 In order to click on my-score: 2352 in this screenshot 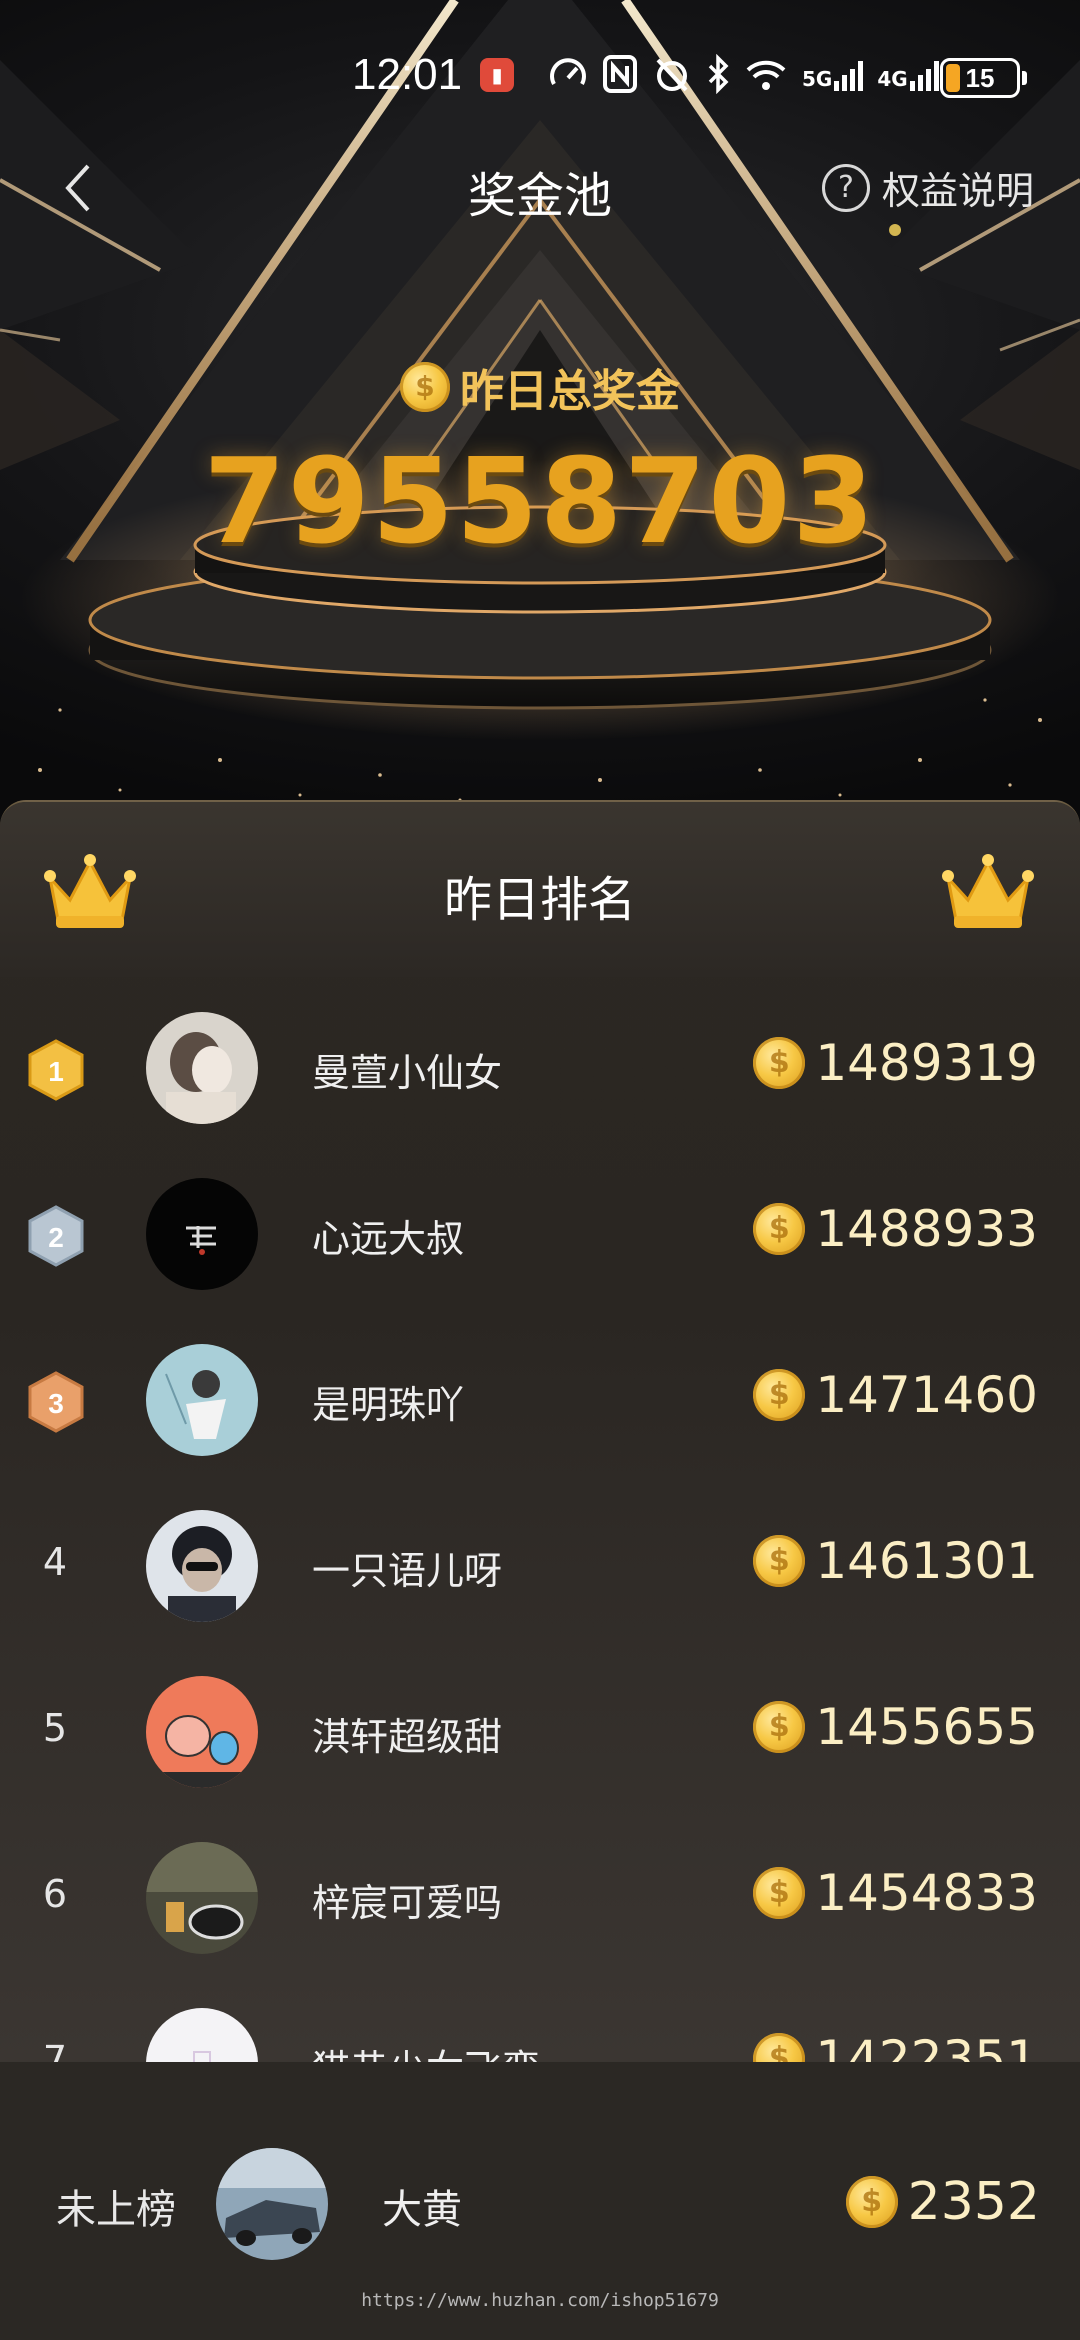, I will do `click(942, 2202)`.